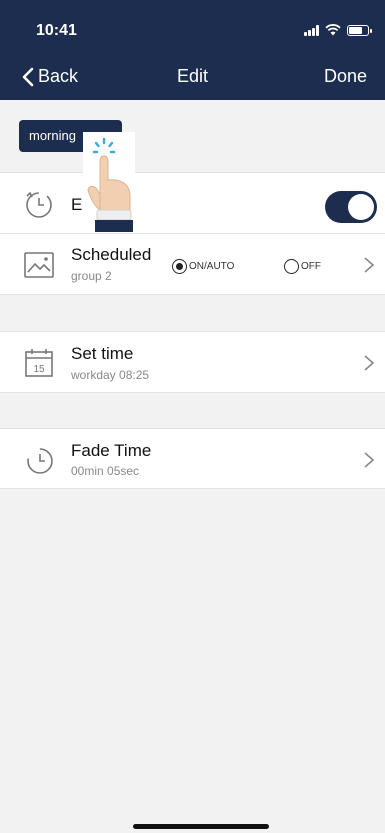 Image resolution: width=385 pixels, height=833 pixels. Describe the element at coordinates (192, 458) in the screenshot. I see `fade-time-row: Fade Time 00min 05sec` at that location.